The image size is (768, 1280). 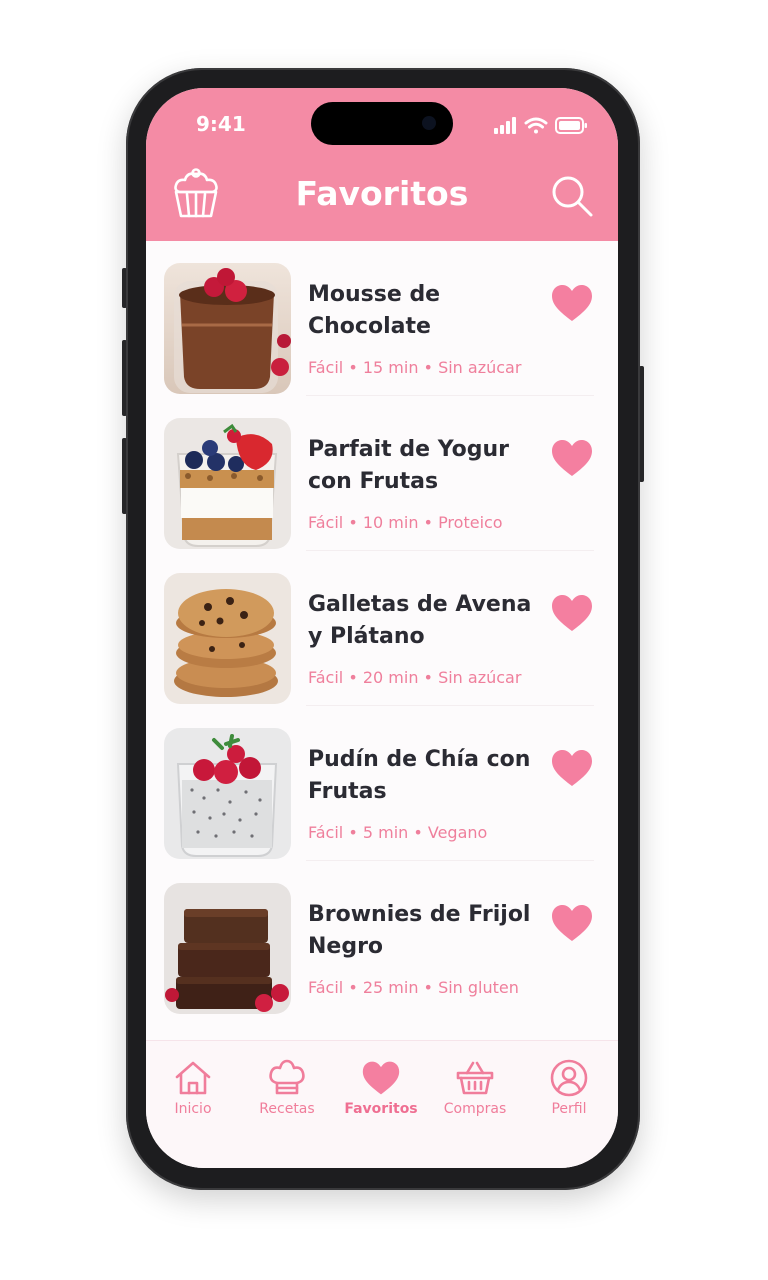 I want to click on status-icons, so click(x=542, y=128).